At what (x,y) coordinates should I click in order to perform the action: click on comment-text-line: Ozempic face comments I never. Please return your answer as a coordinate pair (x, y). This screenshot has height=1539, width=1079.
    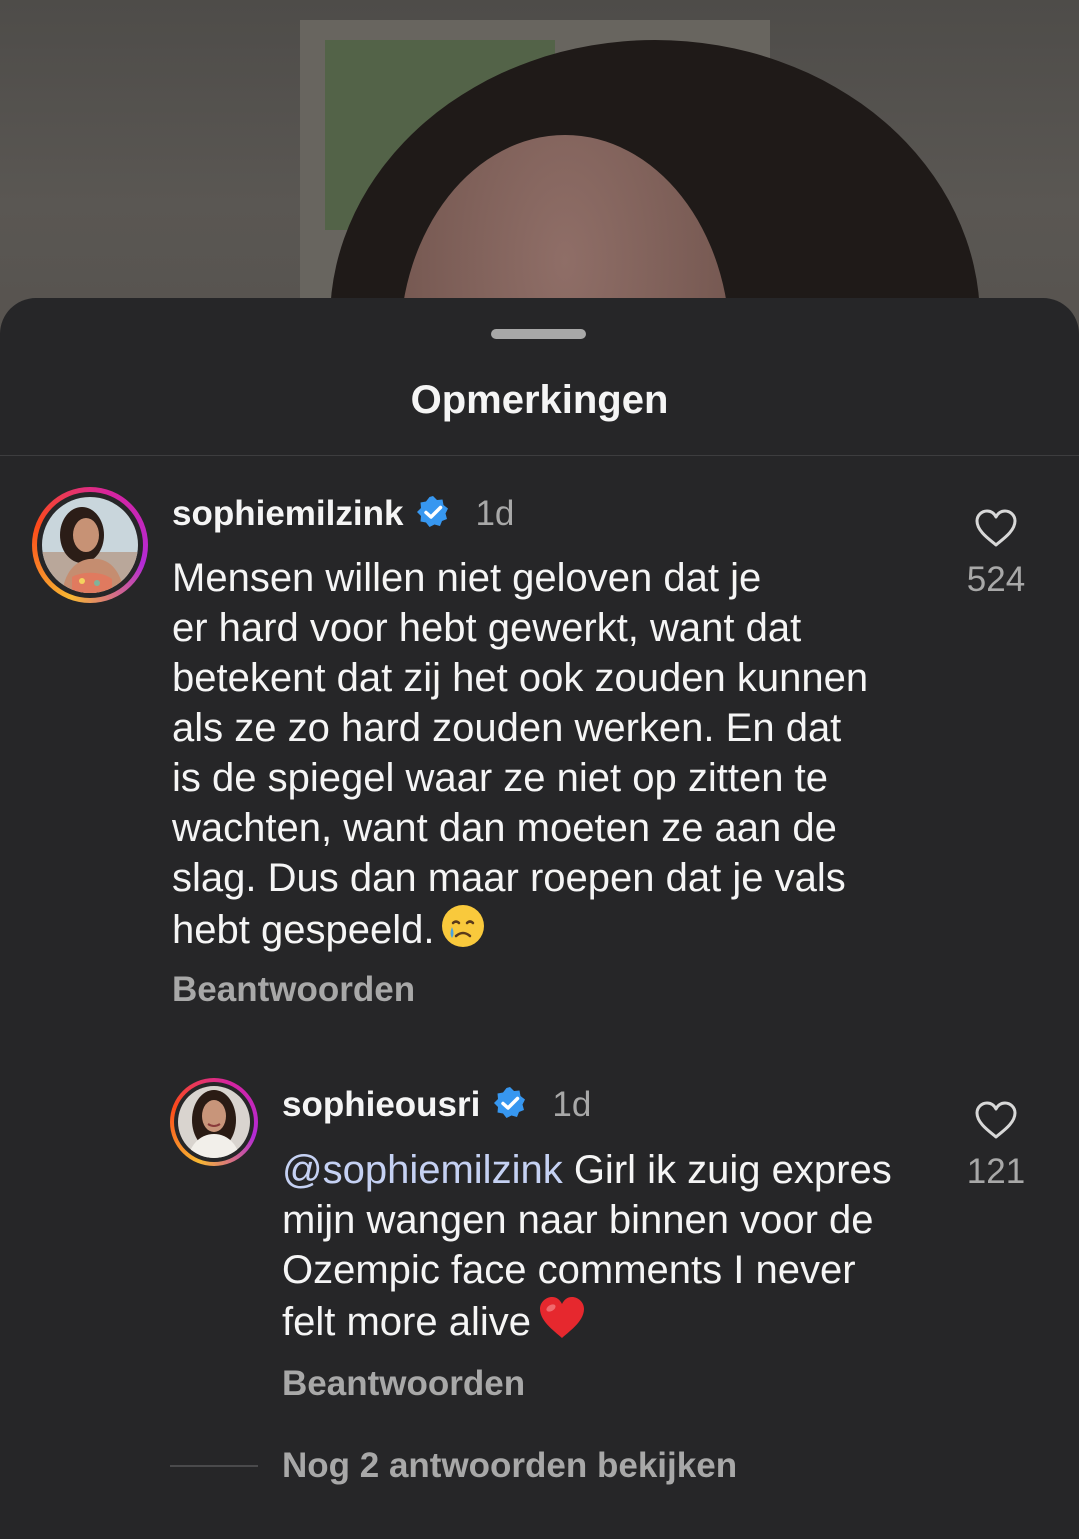
    Looking at the image, I should click on (569, 1270).